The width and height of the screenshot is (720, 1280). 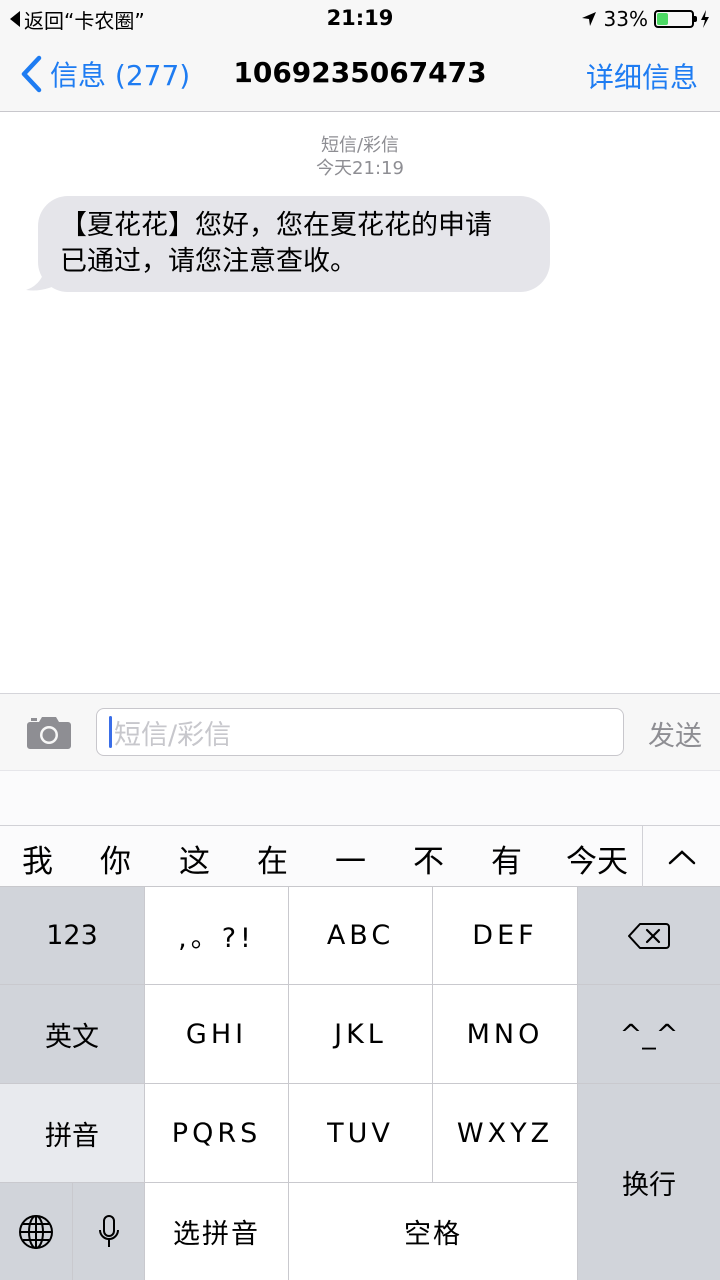 I want to click on text-cursor, so click(x=110, y=732).